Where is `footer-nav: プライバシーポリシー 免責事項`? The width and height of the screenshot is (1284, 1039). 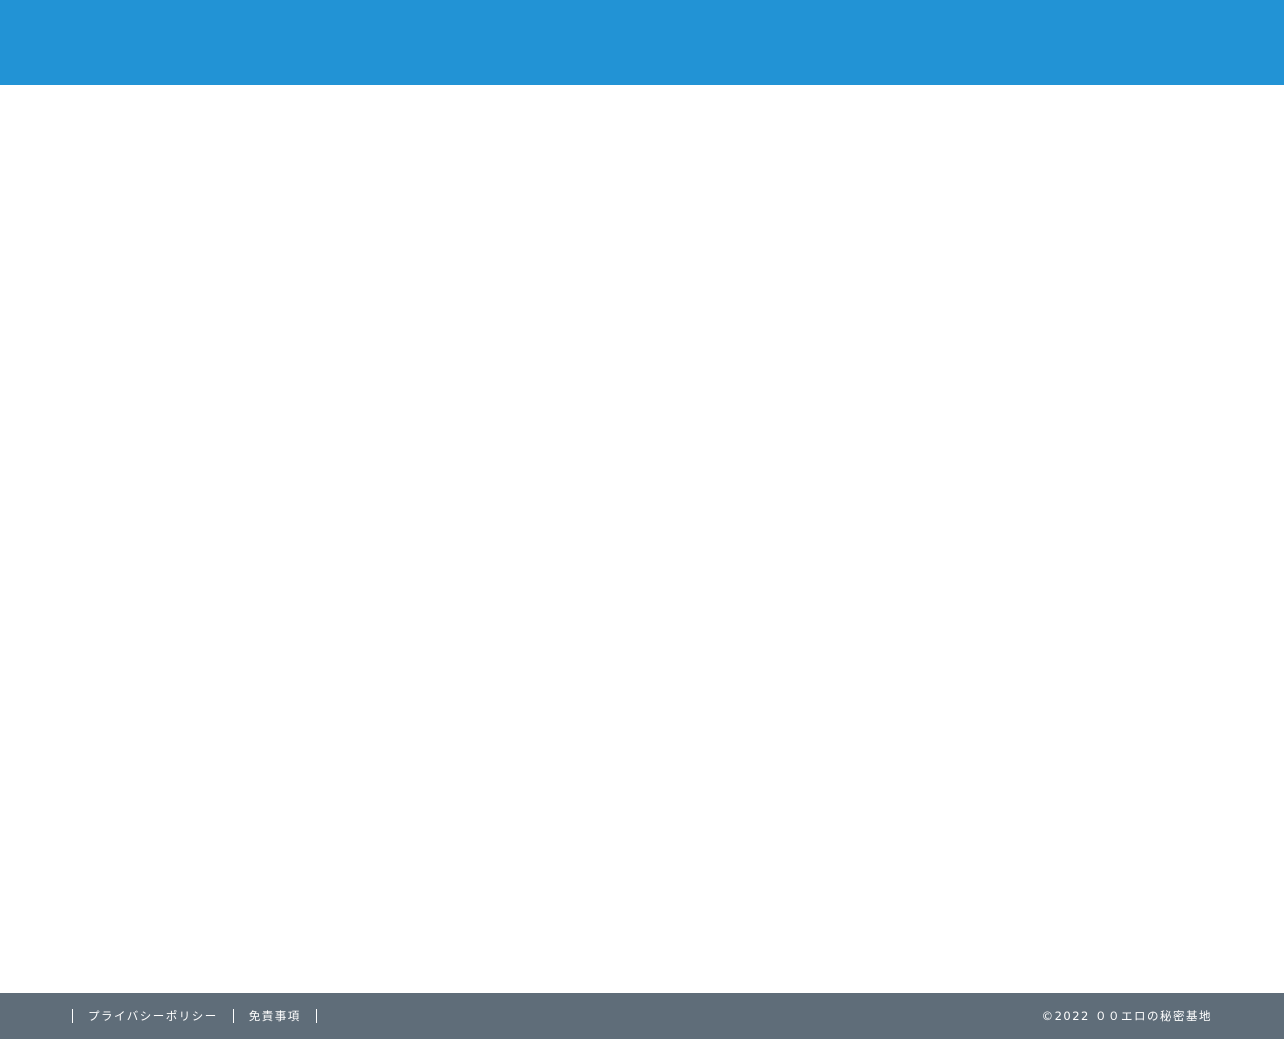
footer-nav: プライバシーポリシー 免責事項 is located at coordinates (194, 1016).